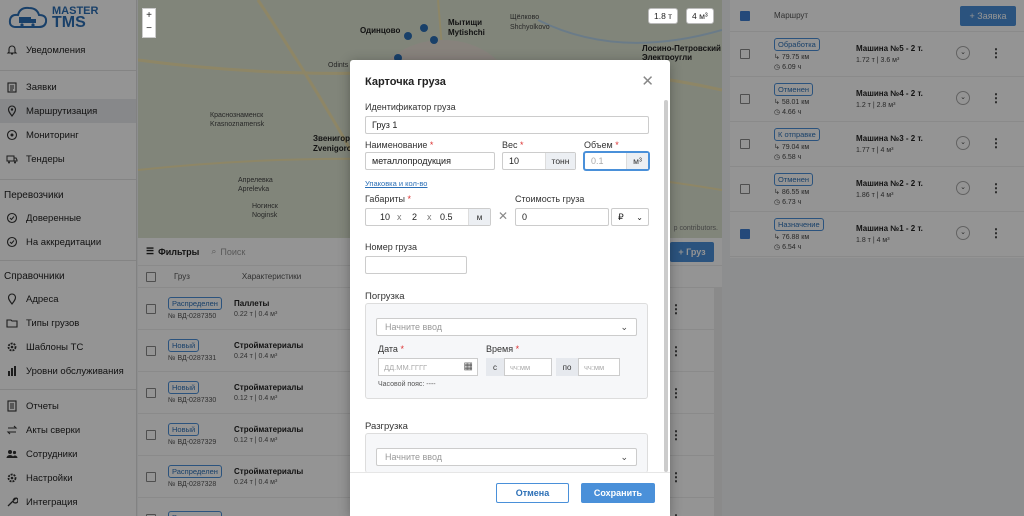 The height and width of the screenshot is (516, 1024). I want to click on loading-date-label: Дата, so click(388, 349).